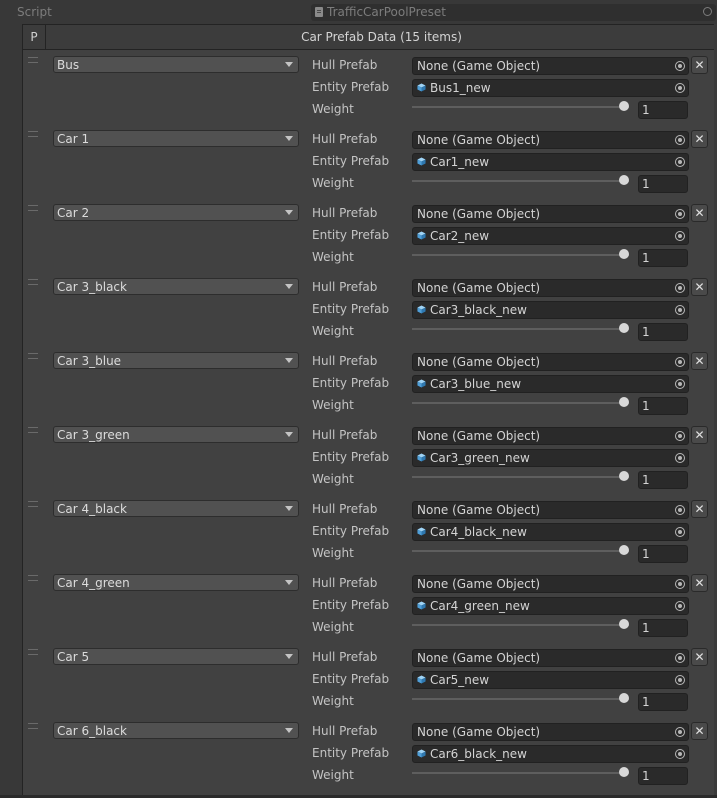 This screenshot has height=798, width=717. I want to click on entity-prefab-field: Bus1_new, so click(550, 88).